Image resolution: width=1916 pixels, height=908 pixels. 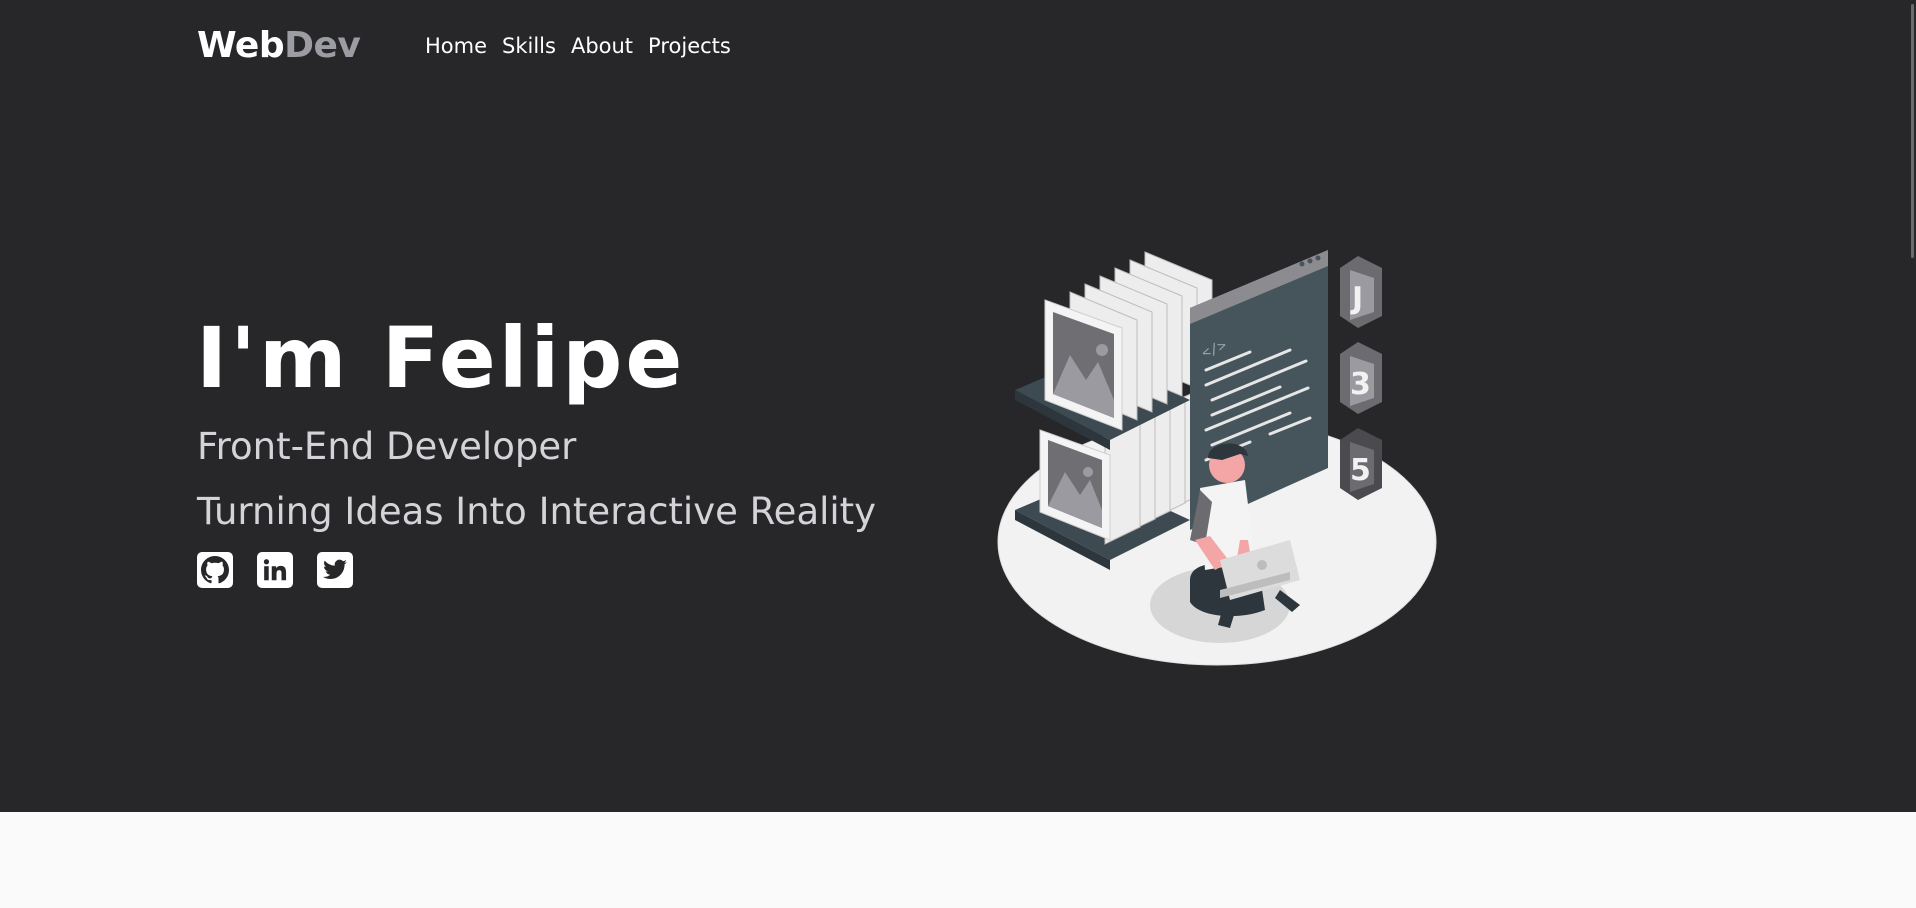 I want to click on svg-text: 3, so click(x=1360, y=384).